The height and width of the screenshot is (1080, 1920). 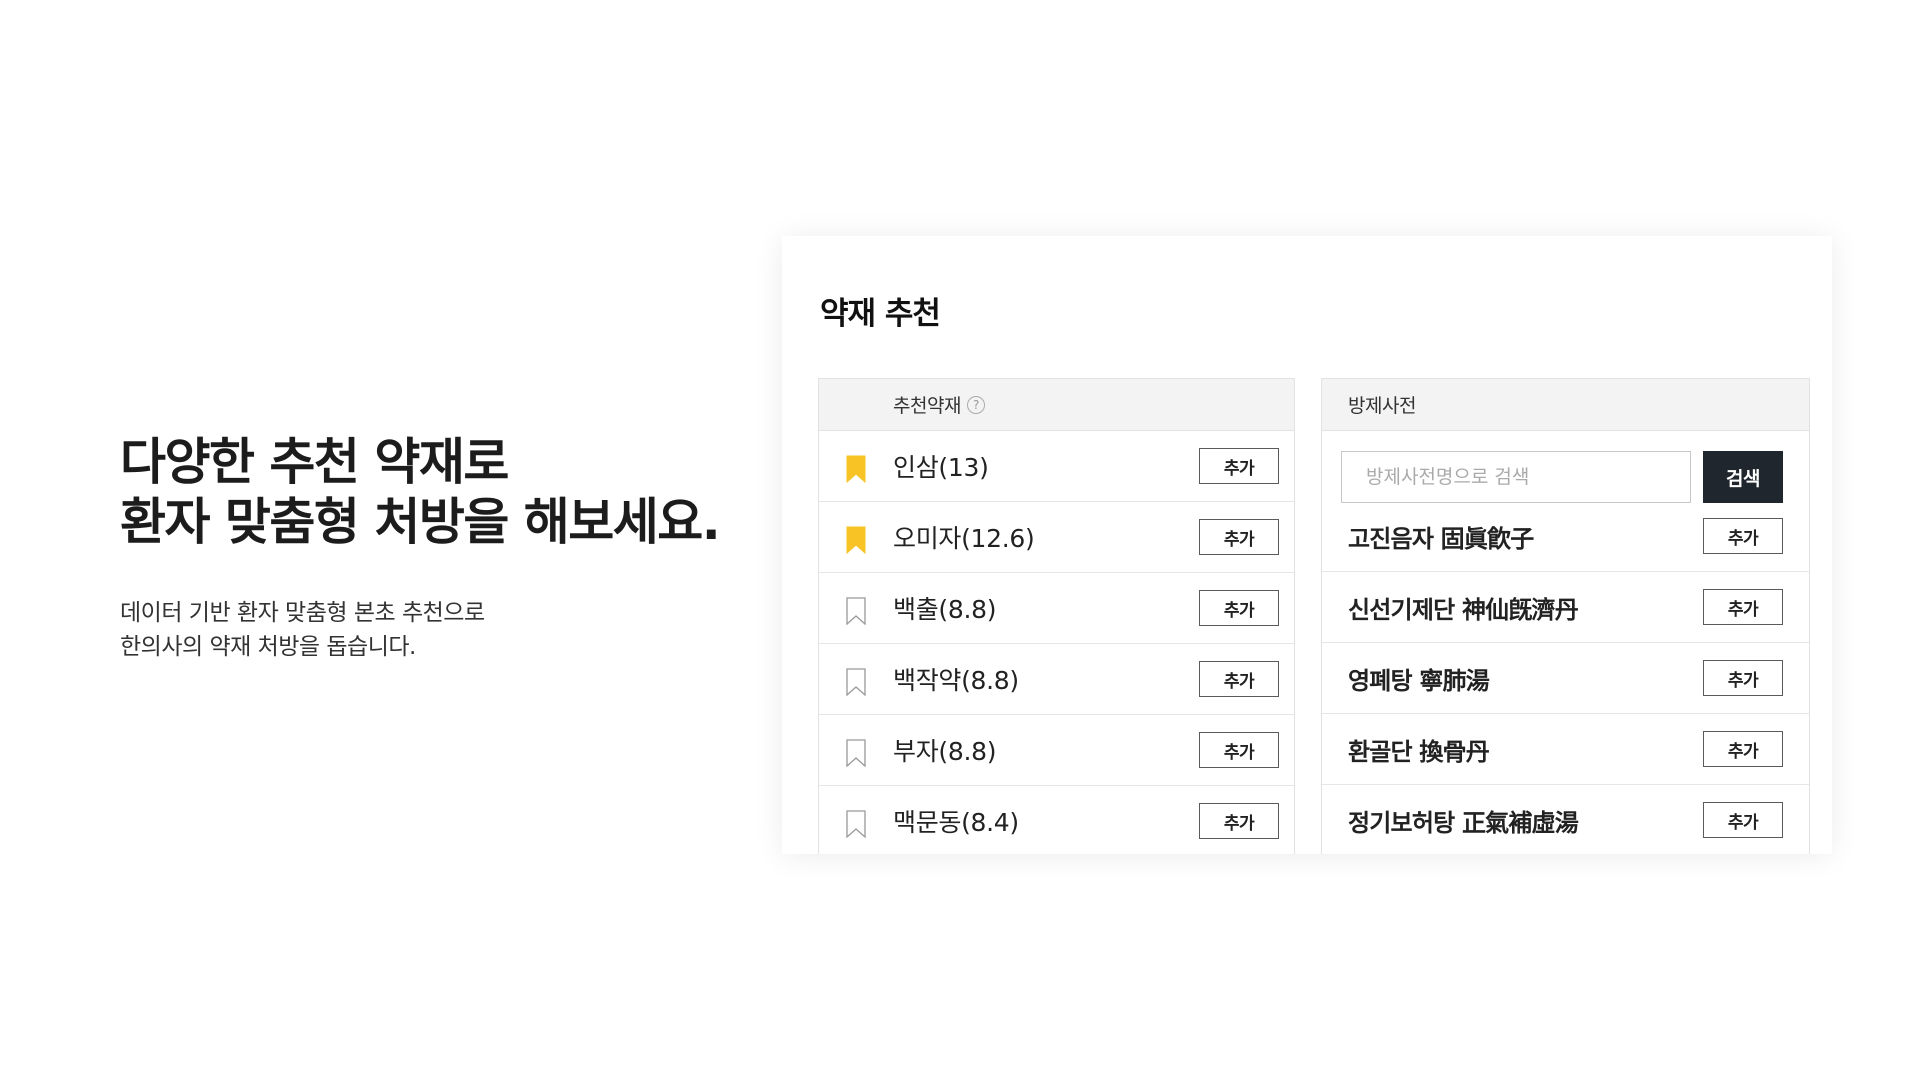 I want to click on herb-name: 인삼(13), so click(x=941, y=467).